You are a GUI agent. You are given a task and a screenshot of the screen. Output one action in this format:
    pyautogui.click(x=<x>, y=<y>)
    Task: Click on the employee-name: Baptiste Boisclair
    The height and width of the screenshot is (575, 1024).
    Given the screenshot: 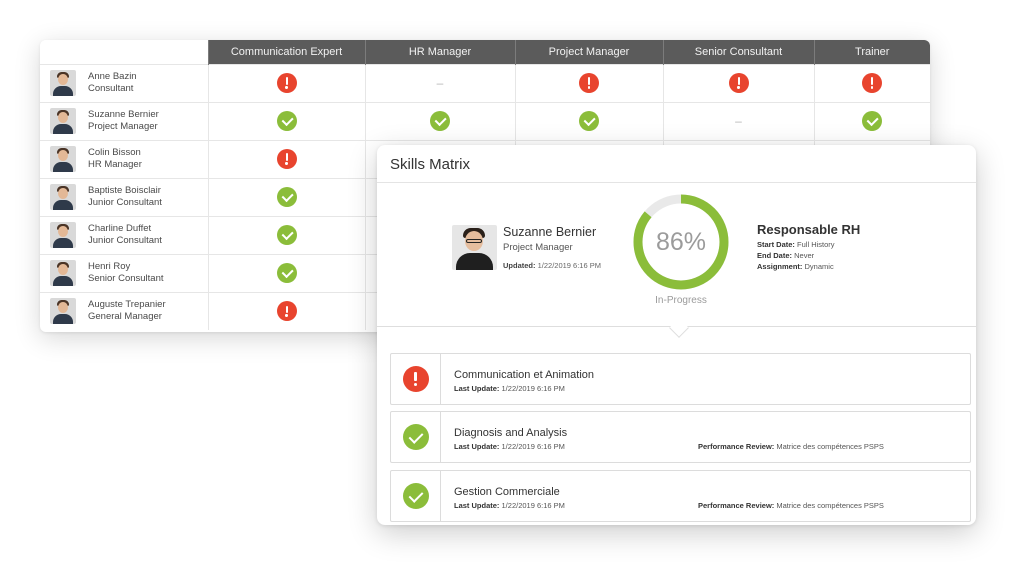 What is the action you would take?
    pyautogui.click(x=124, y=190)
    